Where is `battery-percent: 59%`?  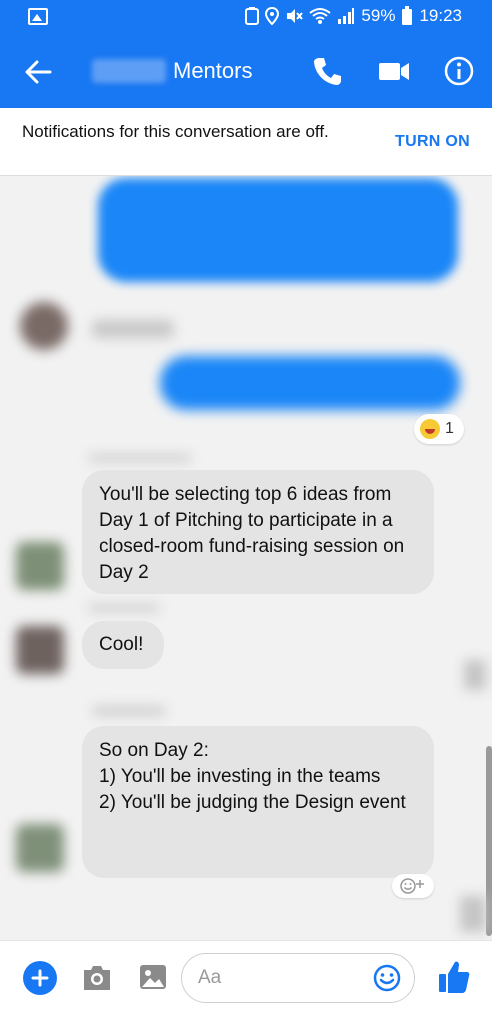
battery-percent: 59% is located at coordinates (378, 15).